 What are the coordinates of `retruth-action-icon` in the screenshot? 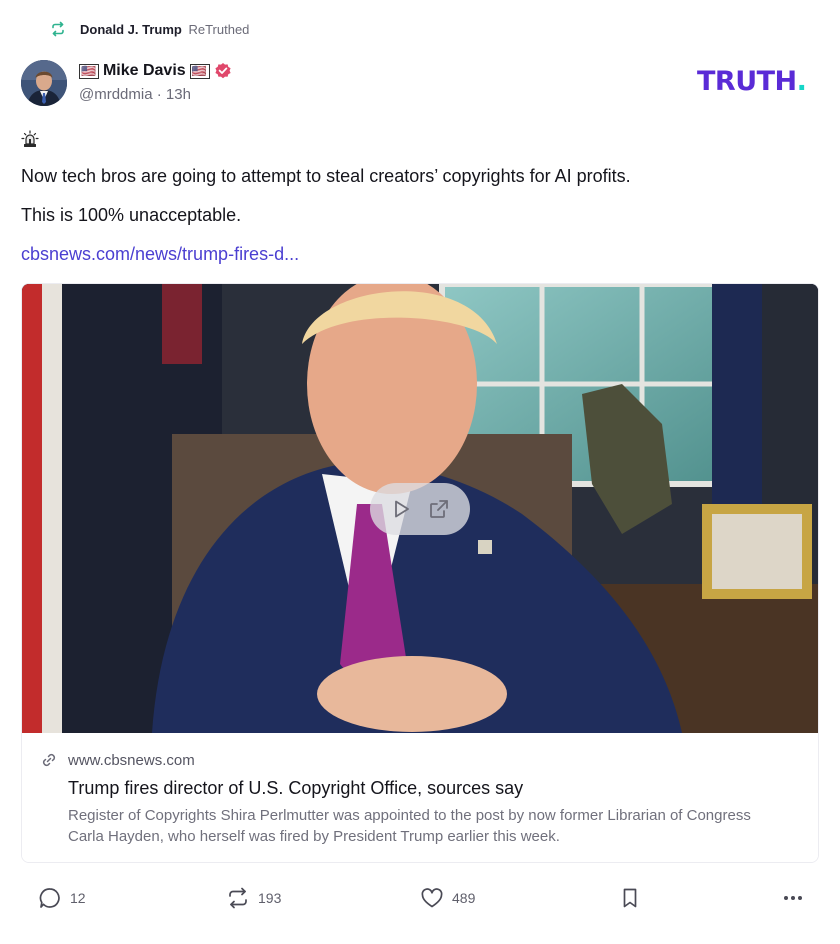 It's located at (238, 898).